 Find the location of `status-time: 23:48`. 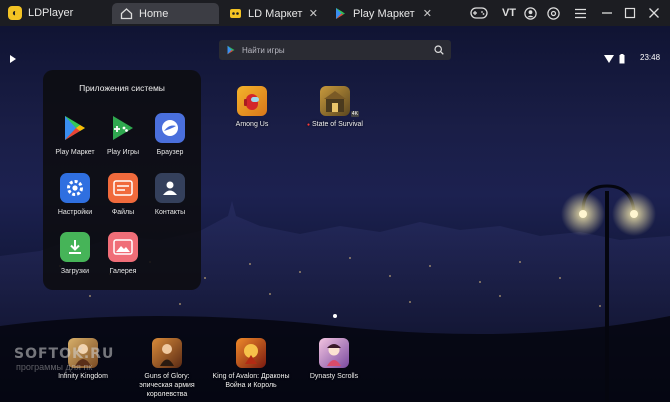

status-time: 23:48 is located at coordinates (650, 57).